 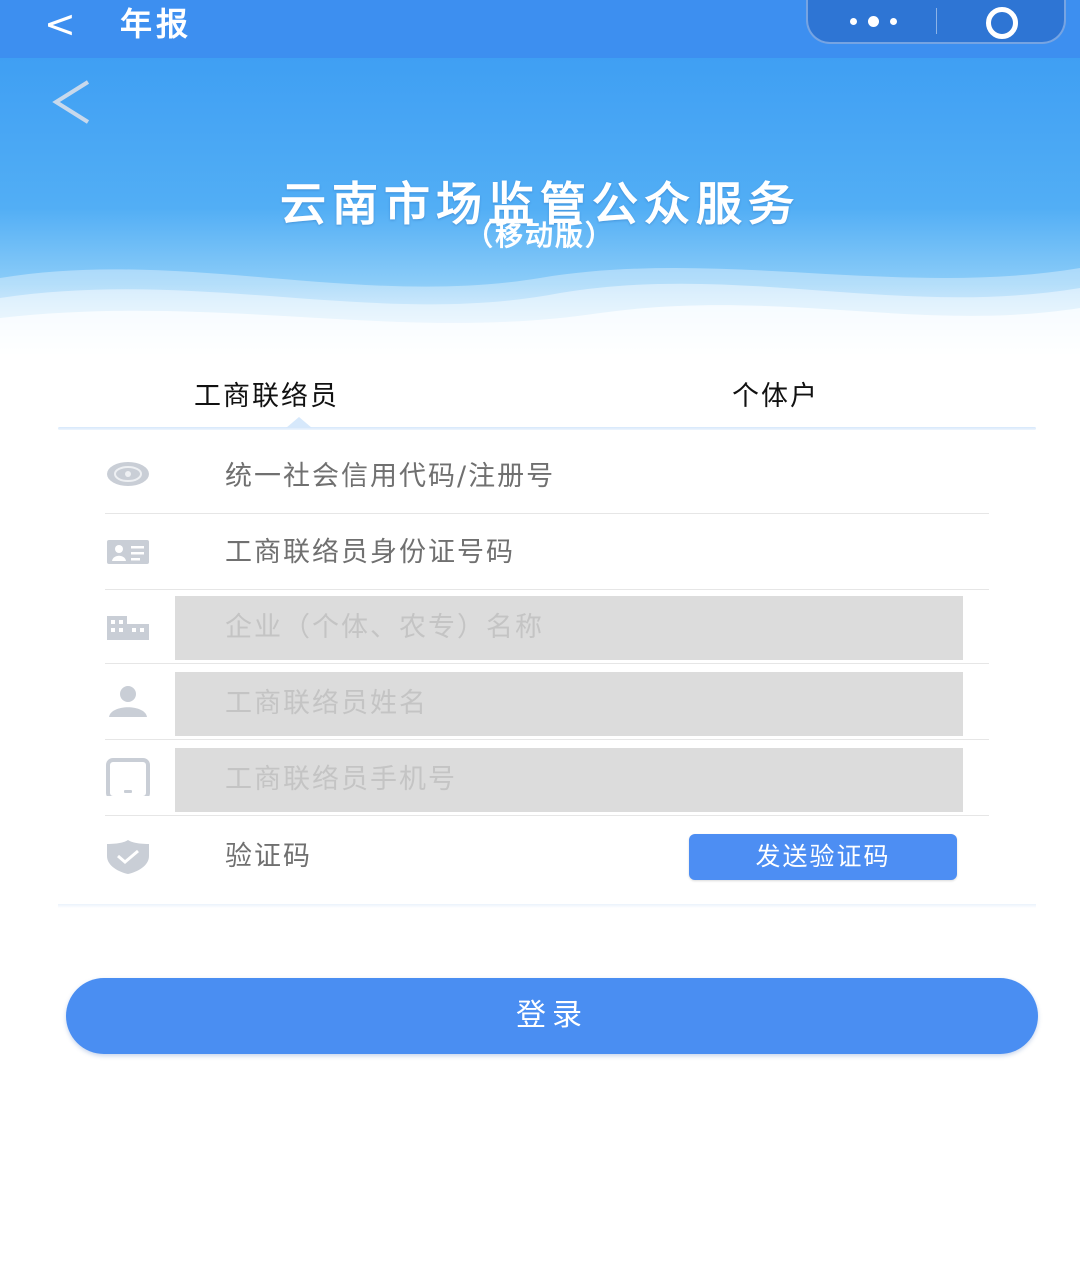 I want to click on shield-check-icon, so click(x=128, y=857).